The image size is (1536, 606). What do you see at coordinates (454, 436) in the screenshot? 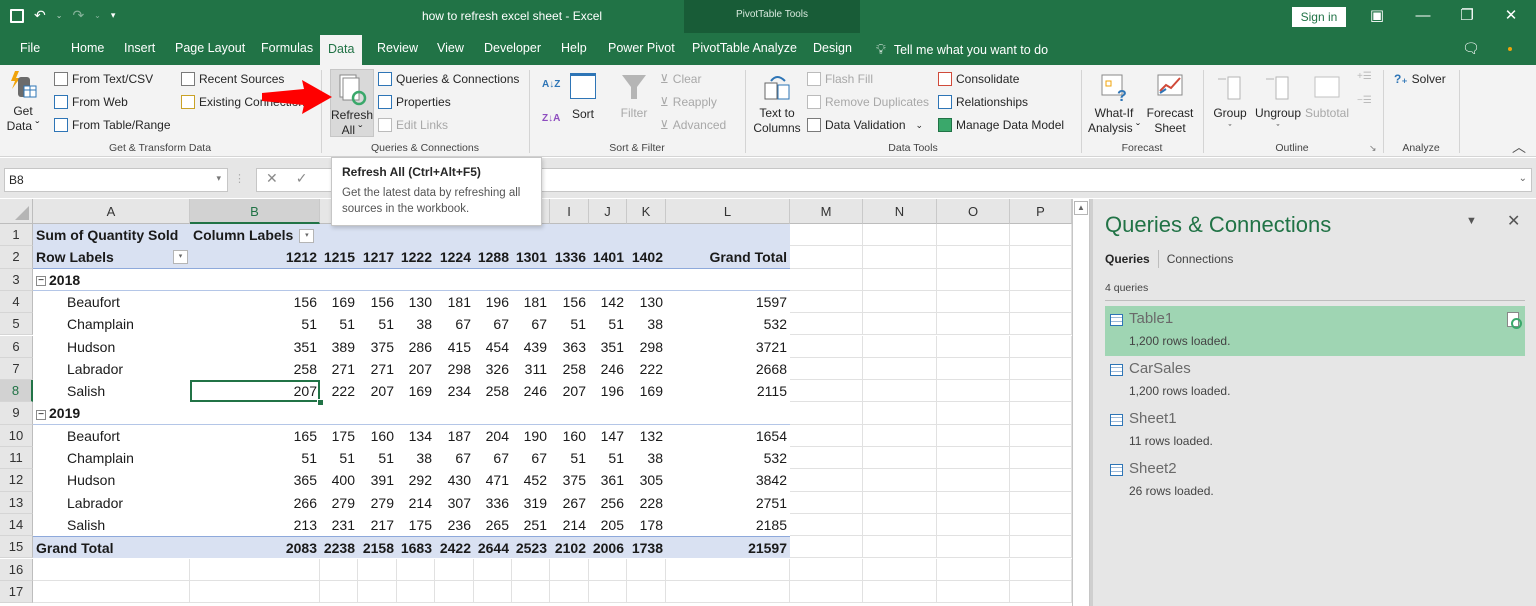
I see `pivot-value: 187` at bounding box center [454, 436].